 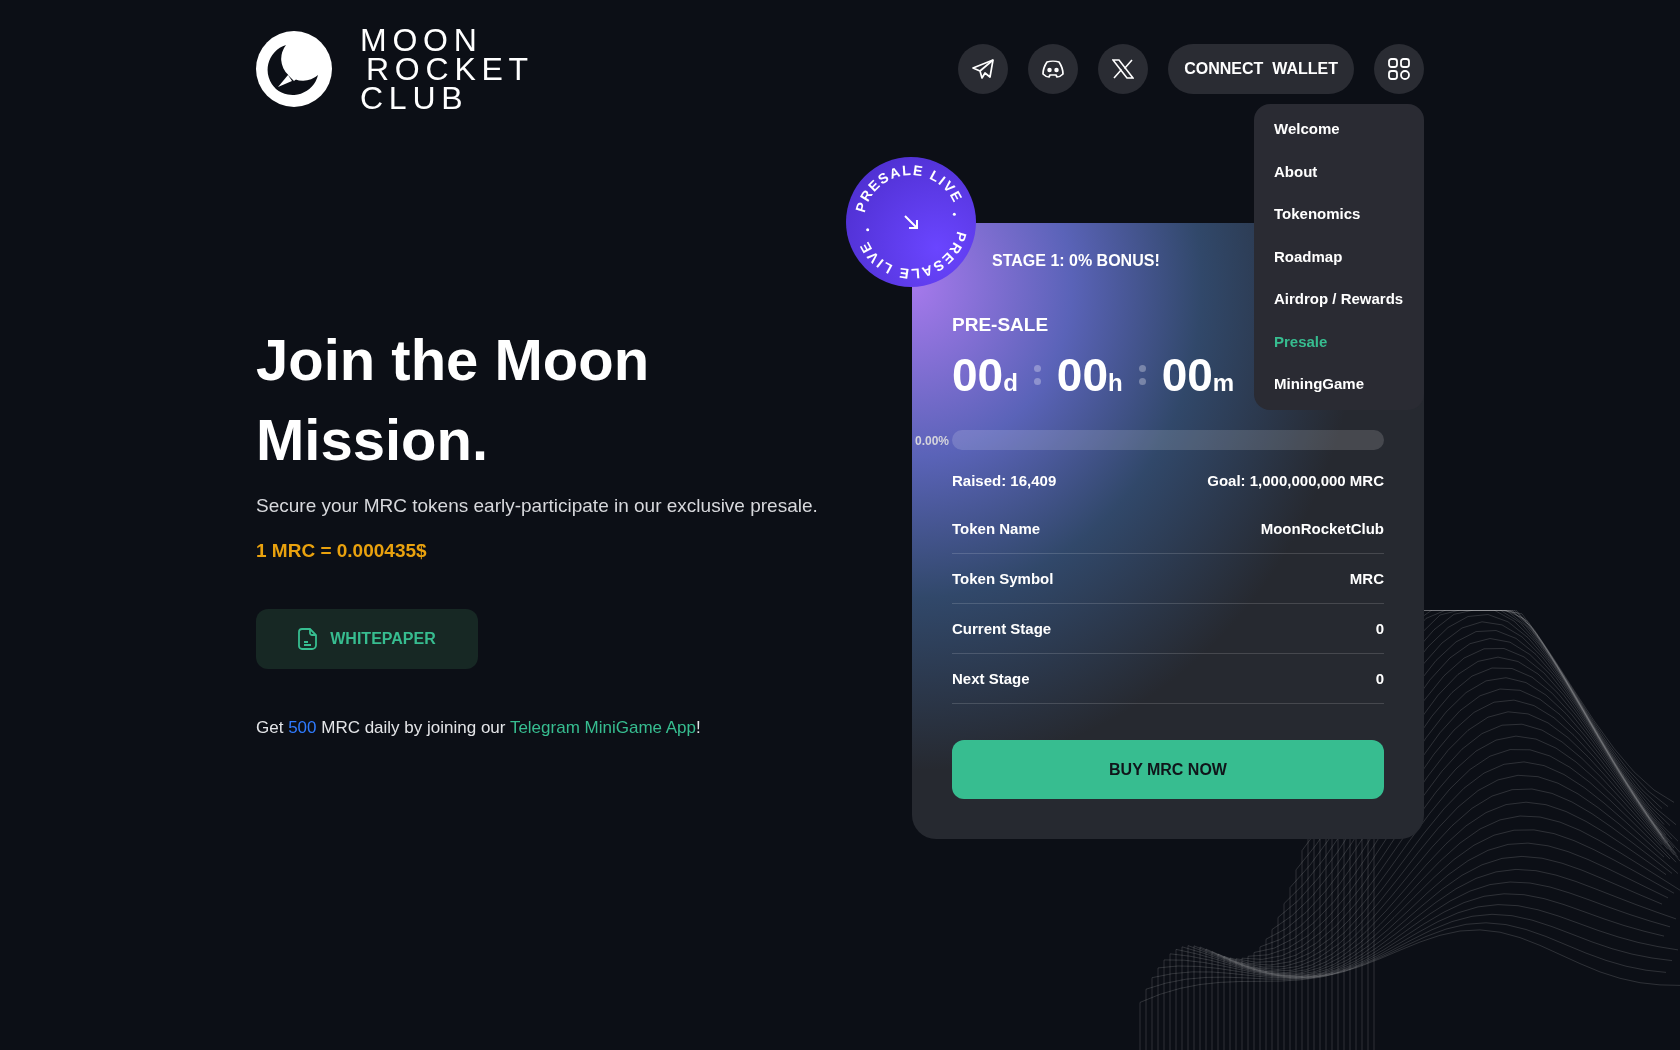 I want to click on stage-bonus-text: STAGE 1: 0% BONUS!, so click(x=1076, y=261).